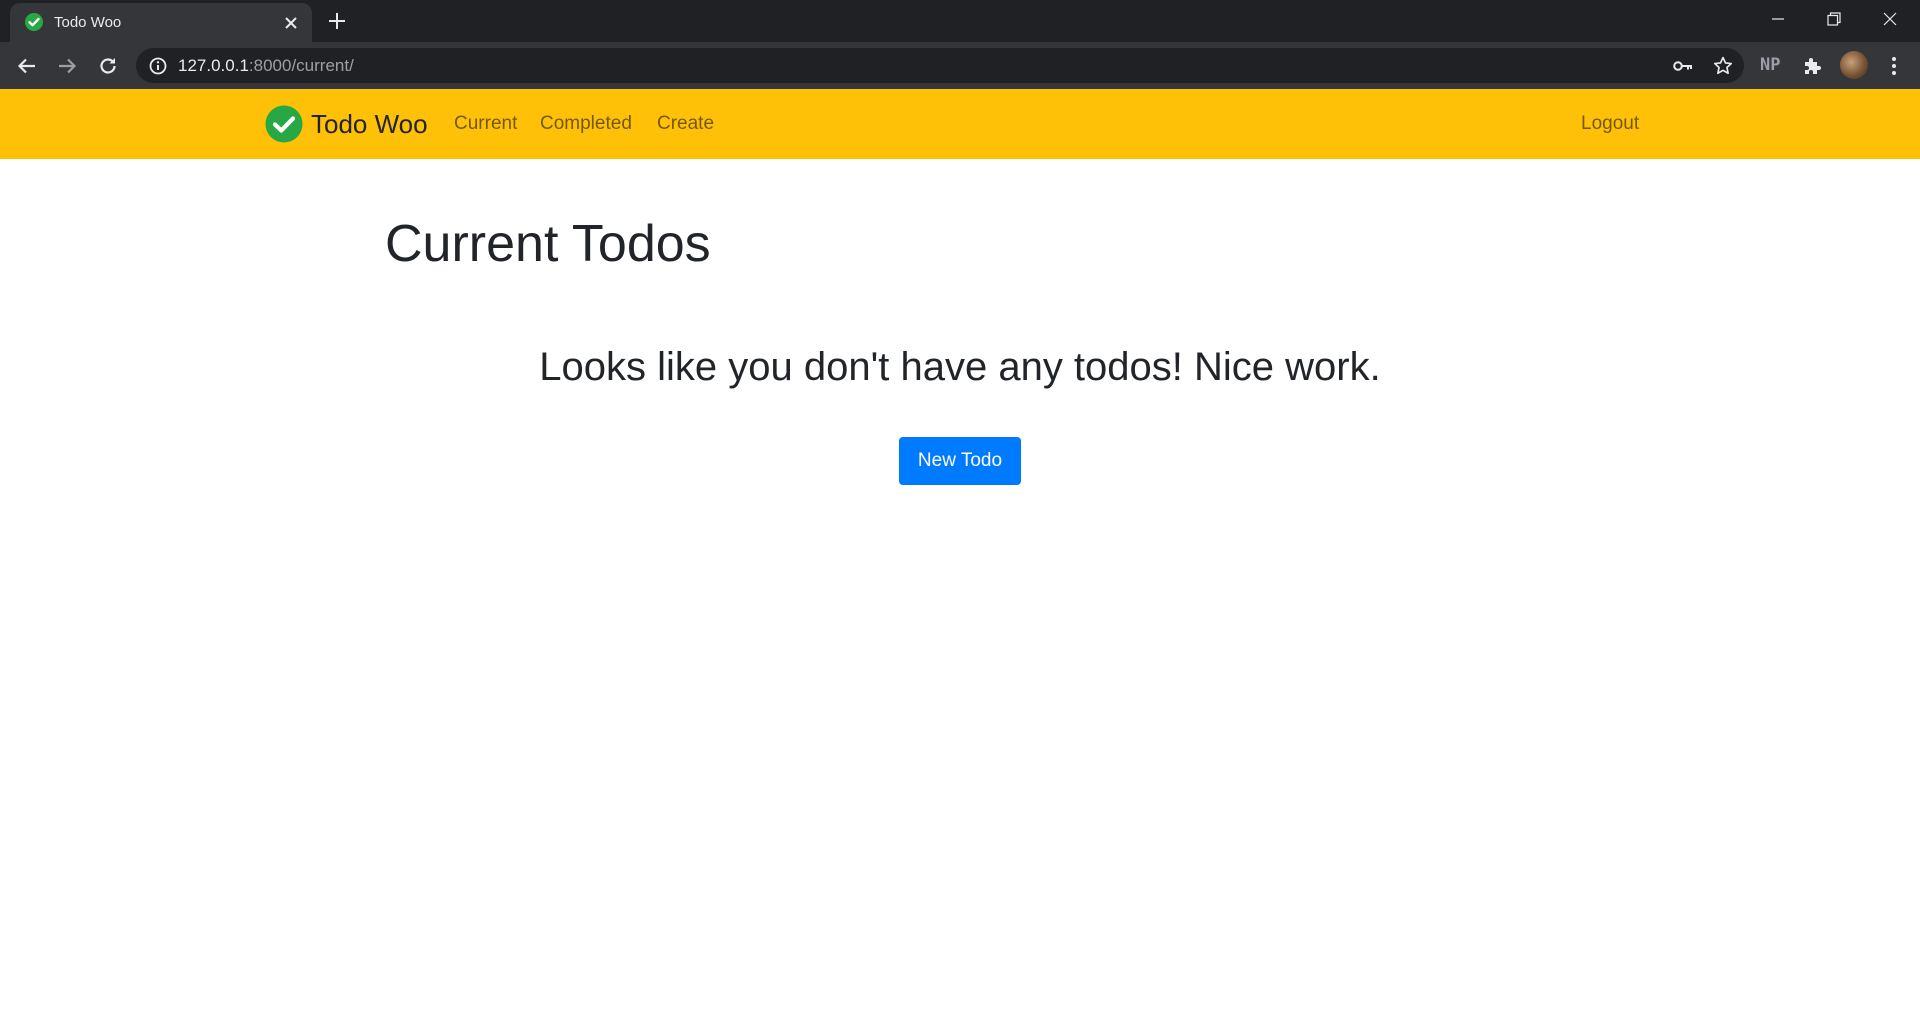 This screenshot has width=1920, height=1030. I want to click on nav-link-completed: Completed, so click(586, 124).